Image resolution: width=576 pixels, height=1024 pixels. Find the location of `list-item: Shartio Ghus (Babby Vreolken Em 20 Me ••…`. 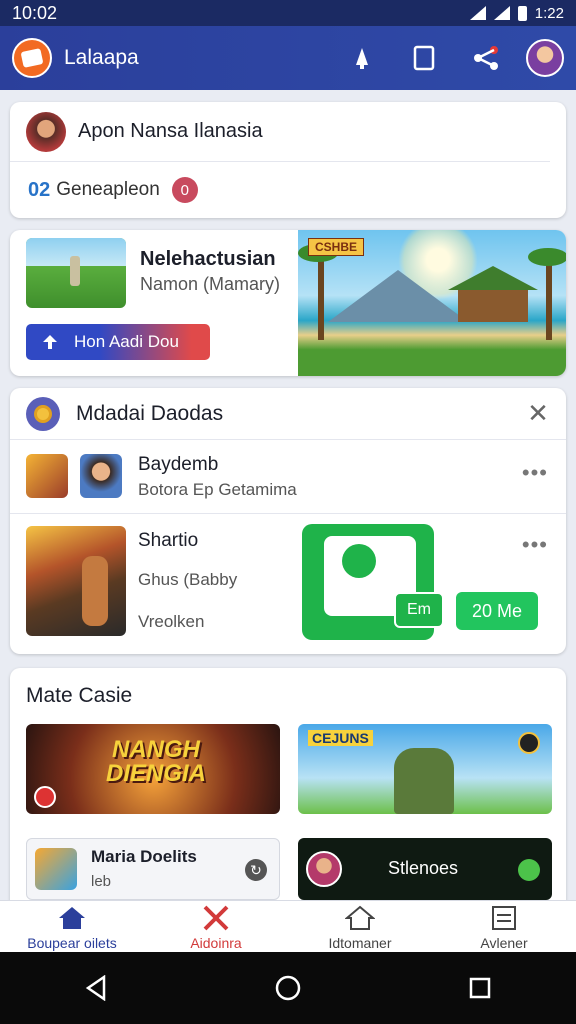

list-item: Shartio Ghus (Babby Vreolken Em 20 Me ••… is located at coordinates (288, 584).